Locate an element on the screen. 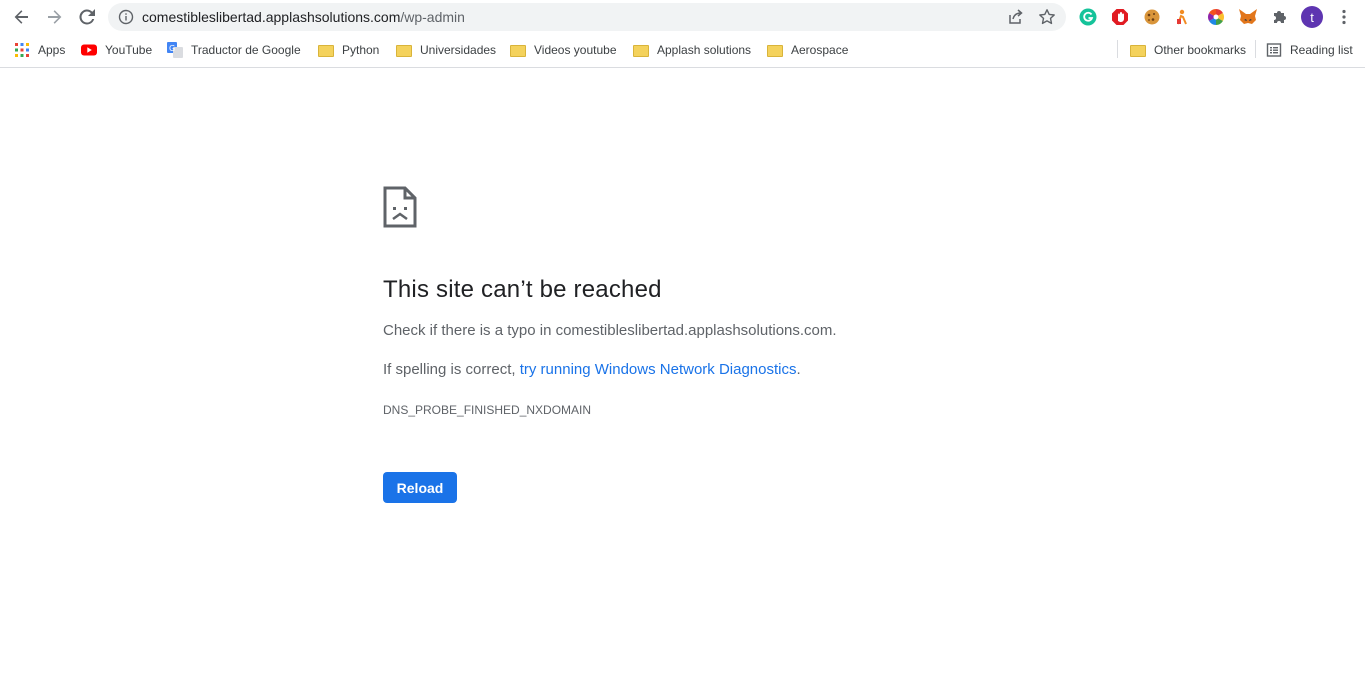 The height and width of the screenshot is (688, 1365). reading-list: Reading list is located at coordinates (1309, 50).